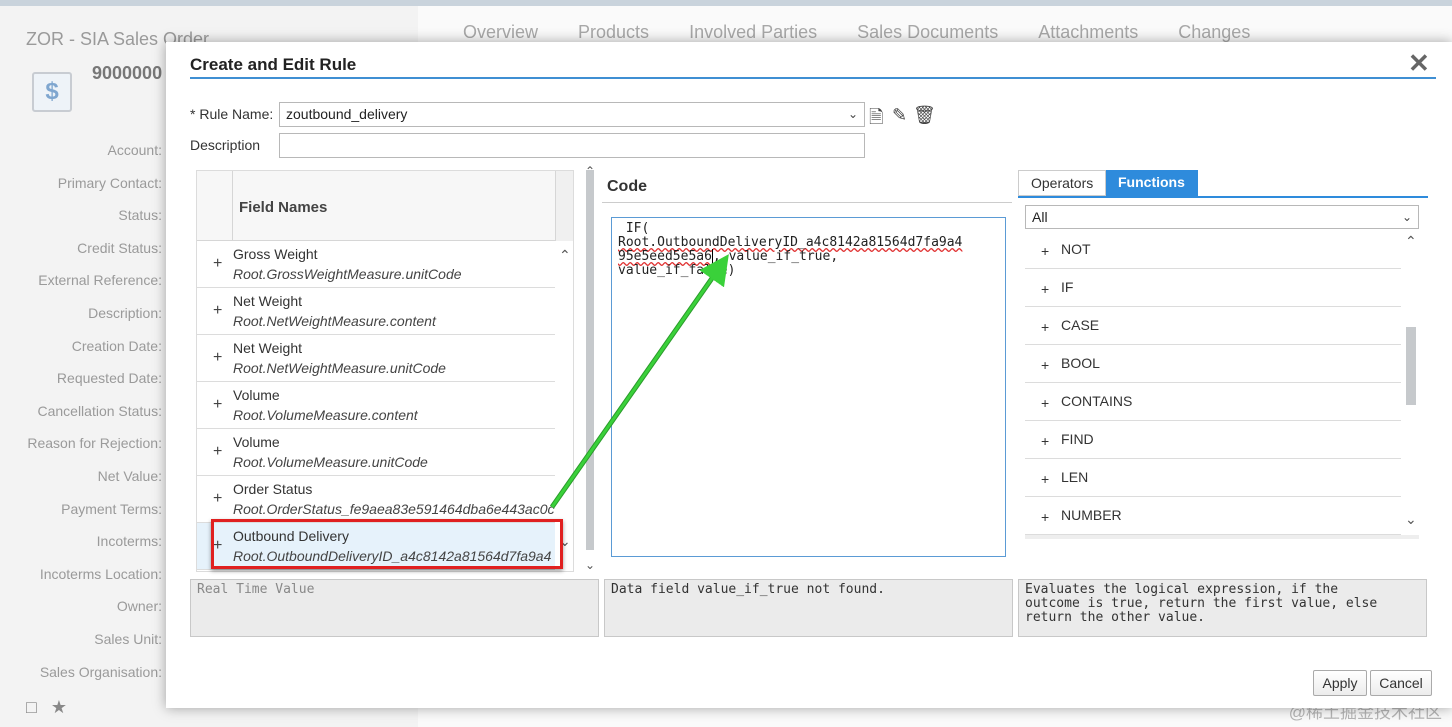 The height and width of the screenshot is (727, 1452). I want to click on cancel-button: Cancel, so click(1401, 683).